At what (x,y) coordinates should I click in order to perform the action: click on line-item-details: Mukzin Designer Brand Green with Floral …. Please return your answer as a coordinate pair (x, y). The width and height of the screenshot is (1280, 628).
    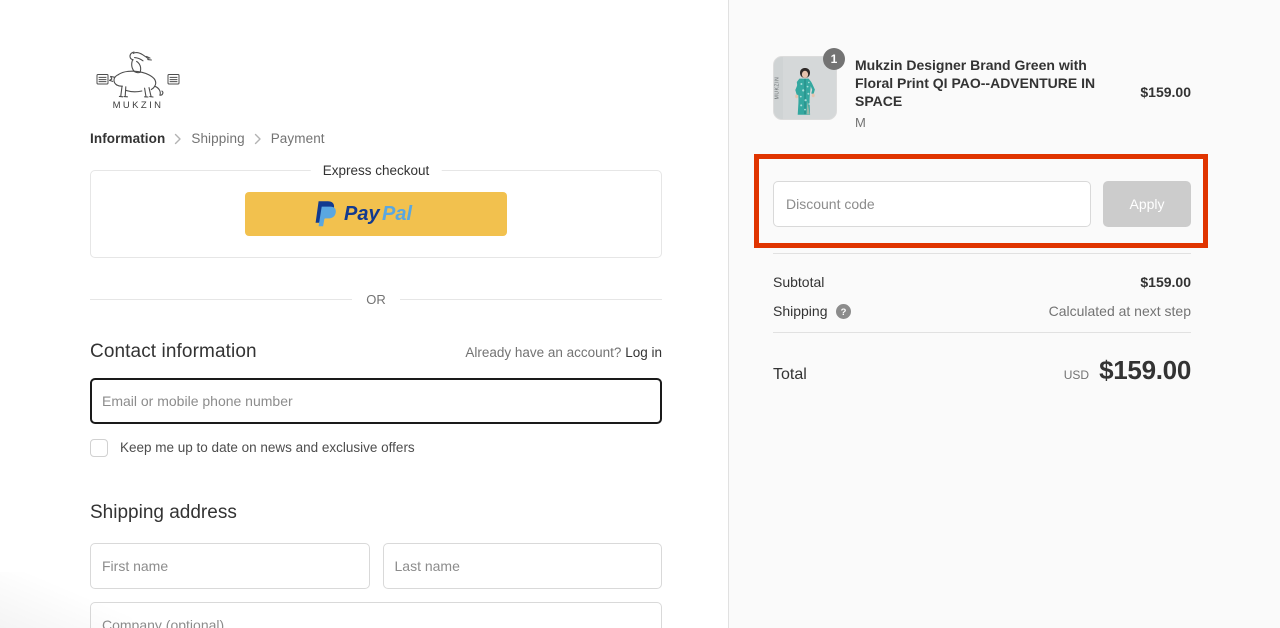
    Looking at the image, I should click on (988, 93).